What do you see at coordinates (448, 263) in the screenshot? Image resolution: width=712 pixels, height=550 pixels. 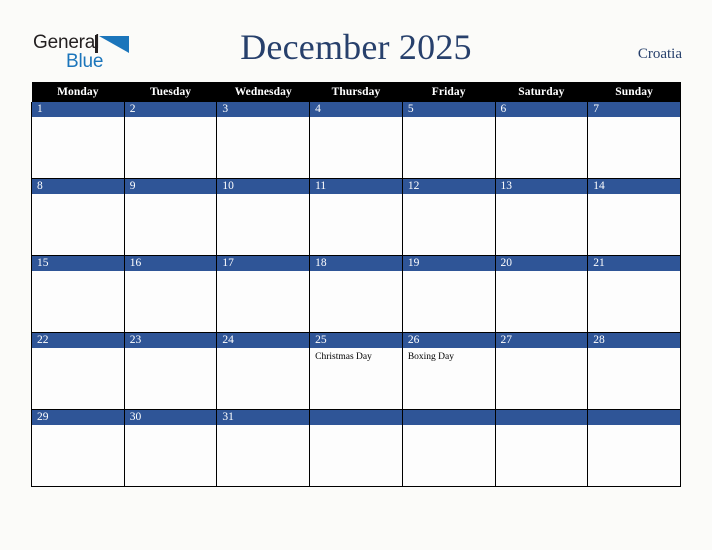 I see `day-number: 19` at bounding box center [448, 263].